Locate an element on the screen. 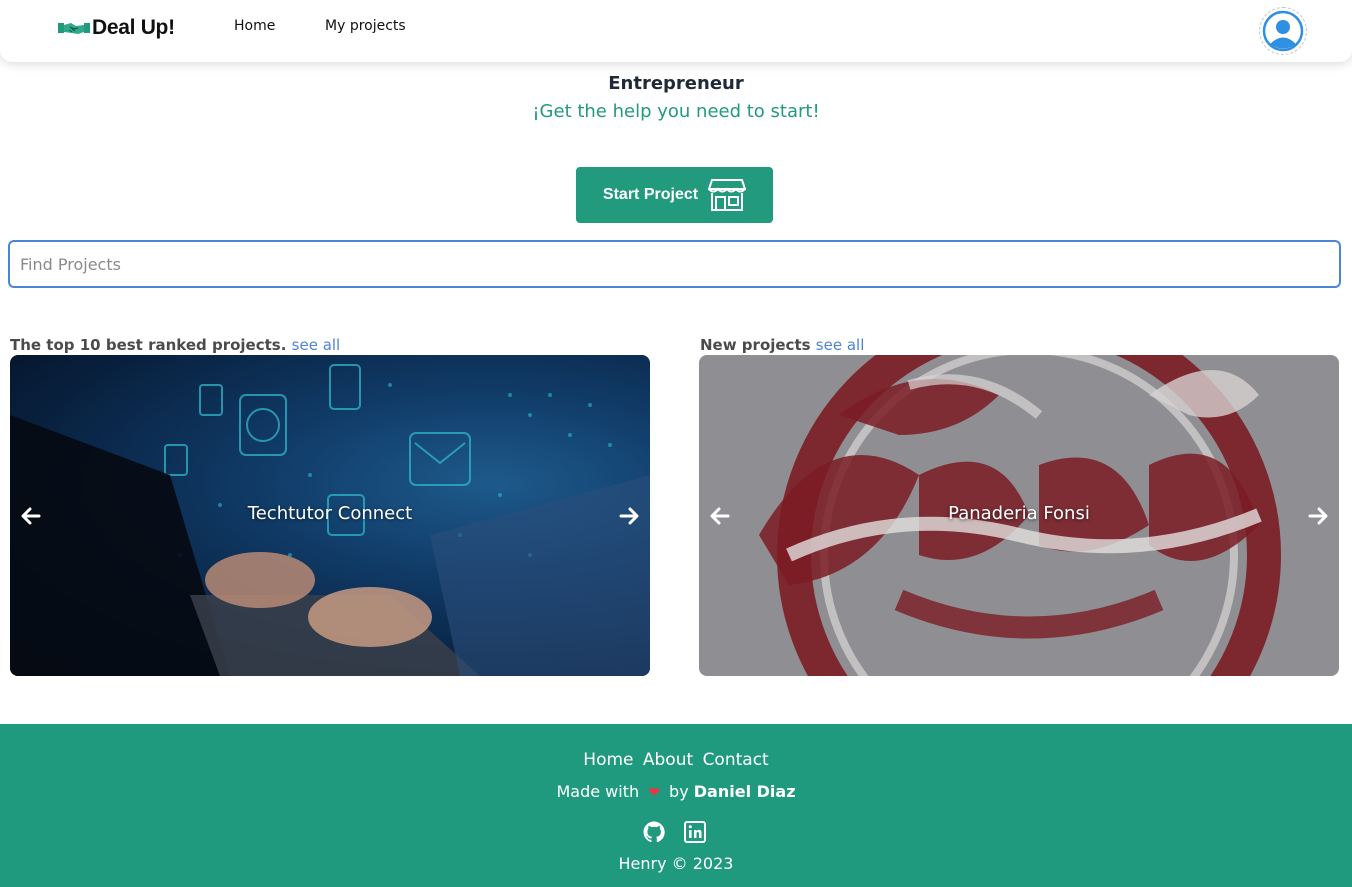 Image resolution: width=1352 pixels, height=887 pixels. navbar: Deal Up! Home My projects is located at coordinates (676, 31).